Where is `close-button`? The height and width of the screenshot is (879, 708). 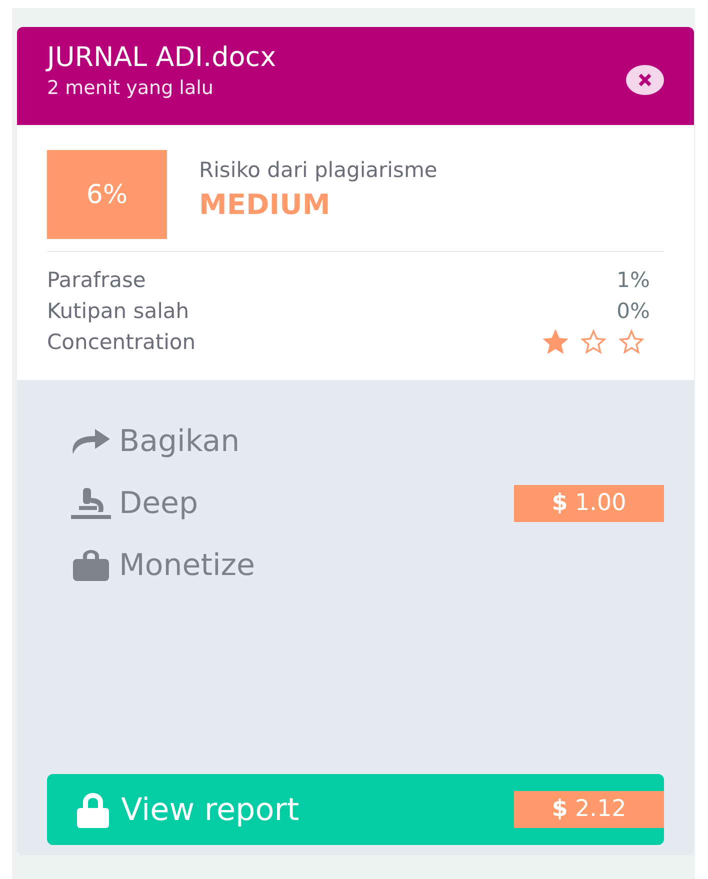
close-button is located at coordinates (645, 80).